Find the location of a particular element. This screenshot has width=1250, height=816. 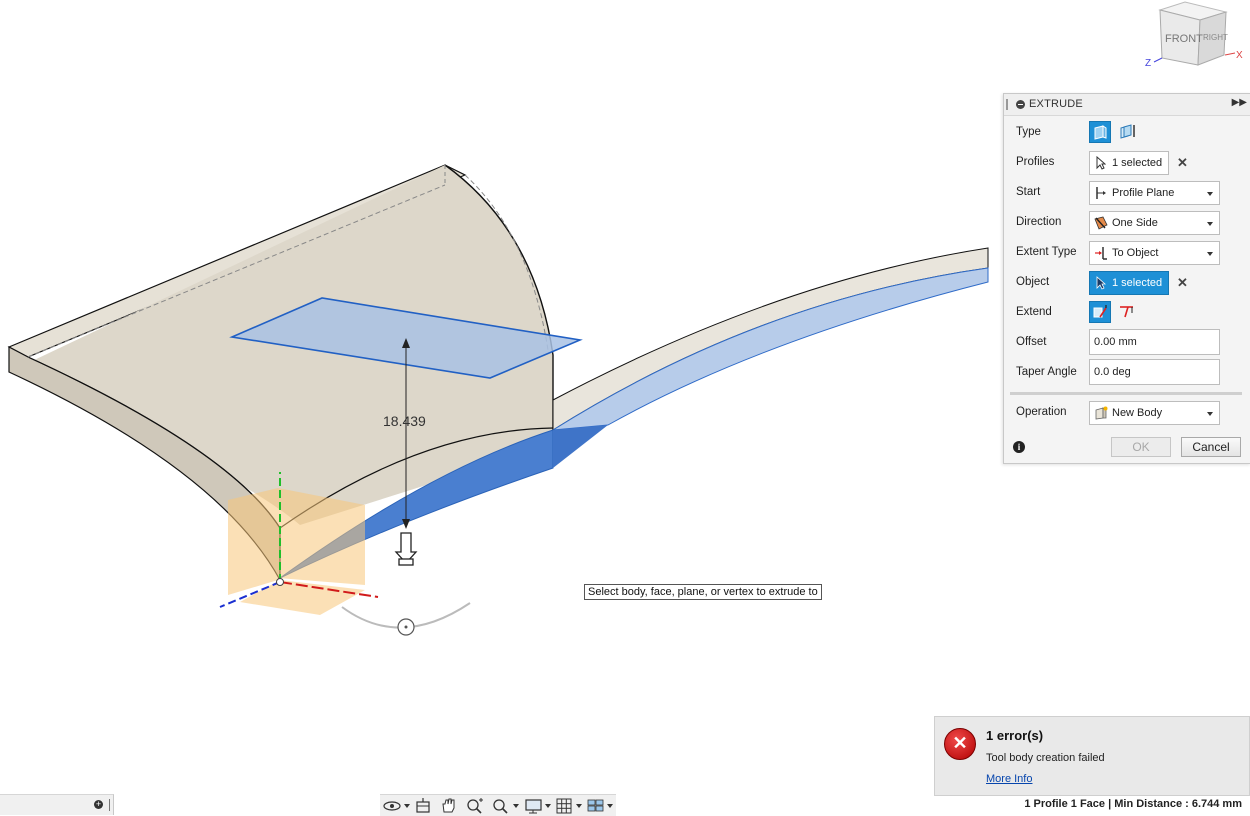

thin-extrude-icon is located at coordinates (1127, 131).